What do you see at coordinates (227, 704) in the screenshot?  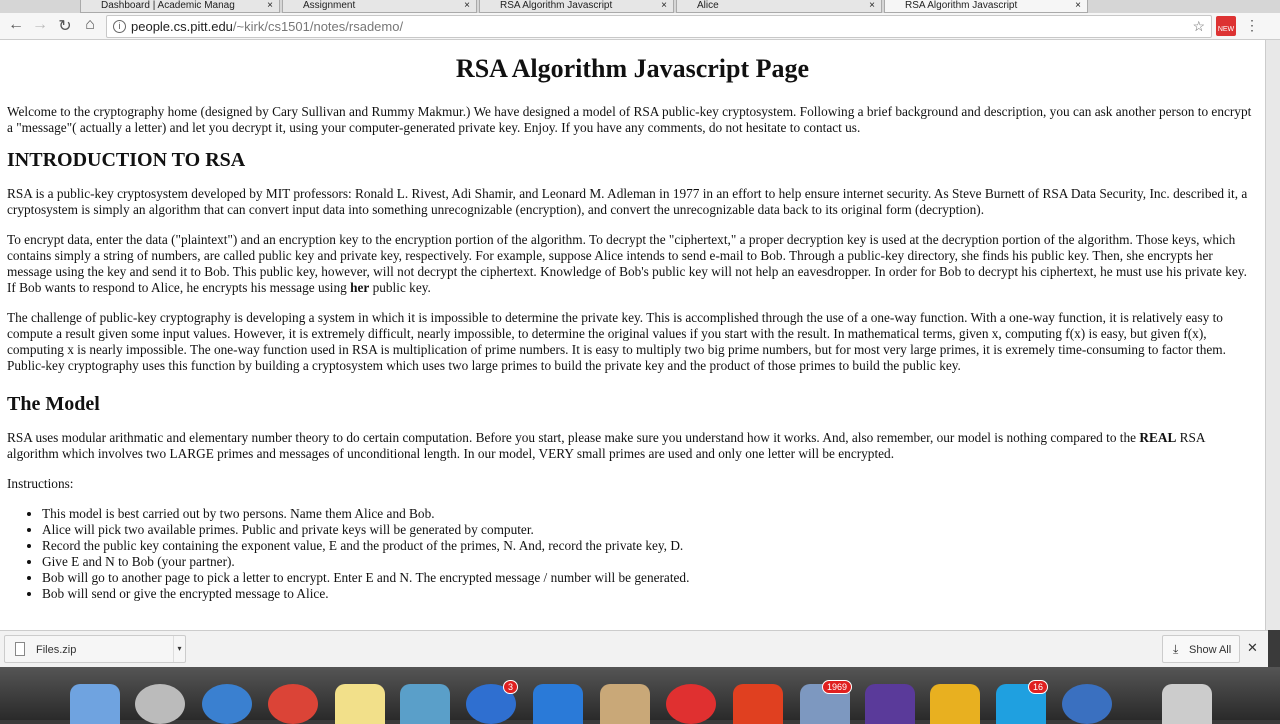 I see `safari-icon` at bounding box center [227, 704].